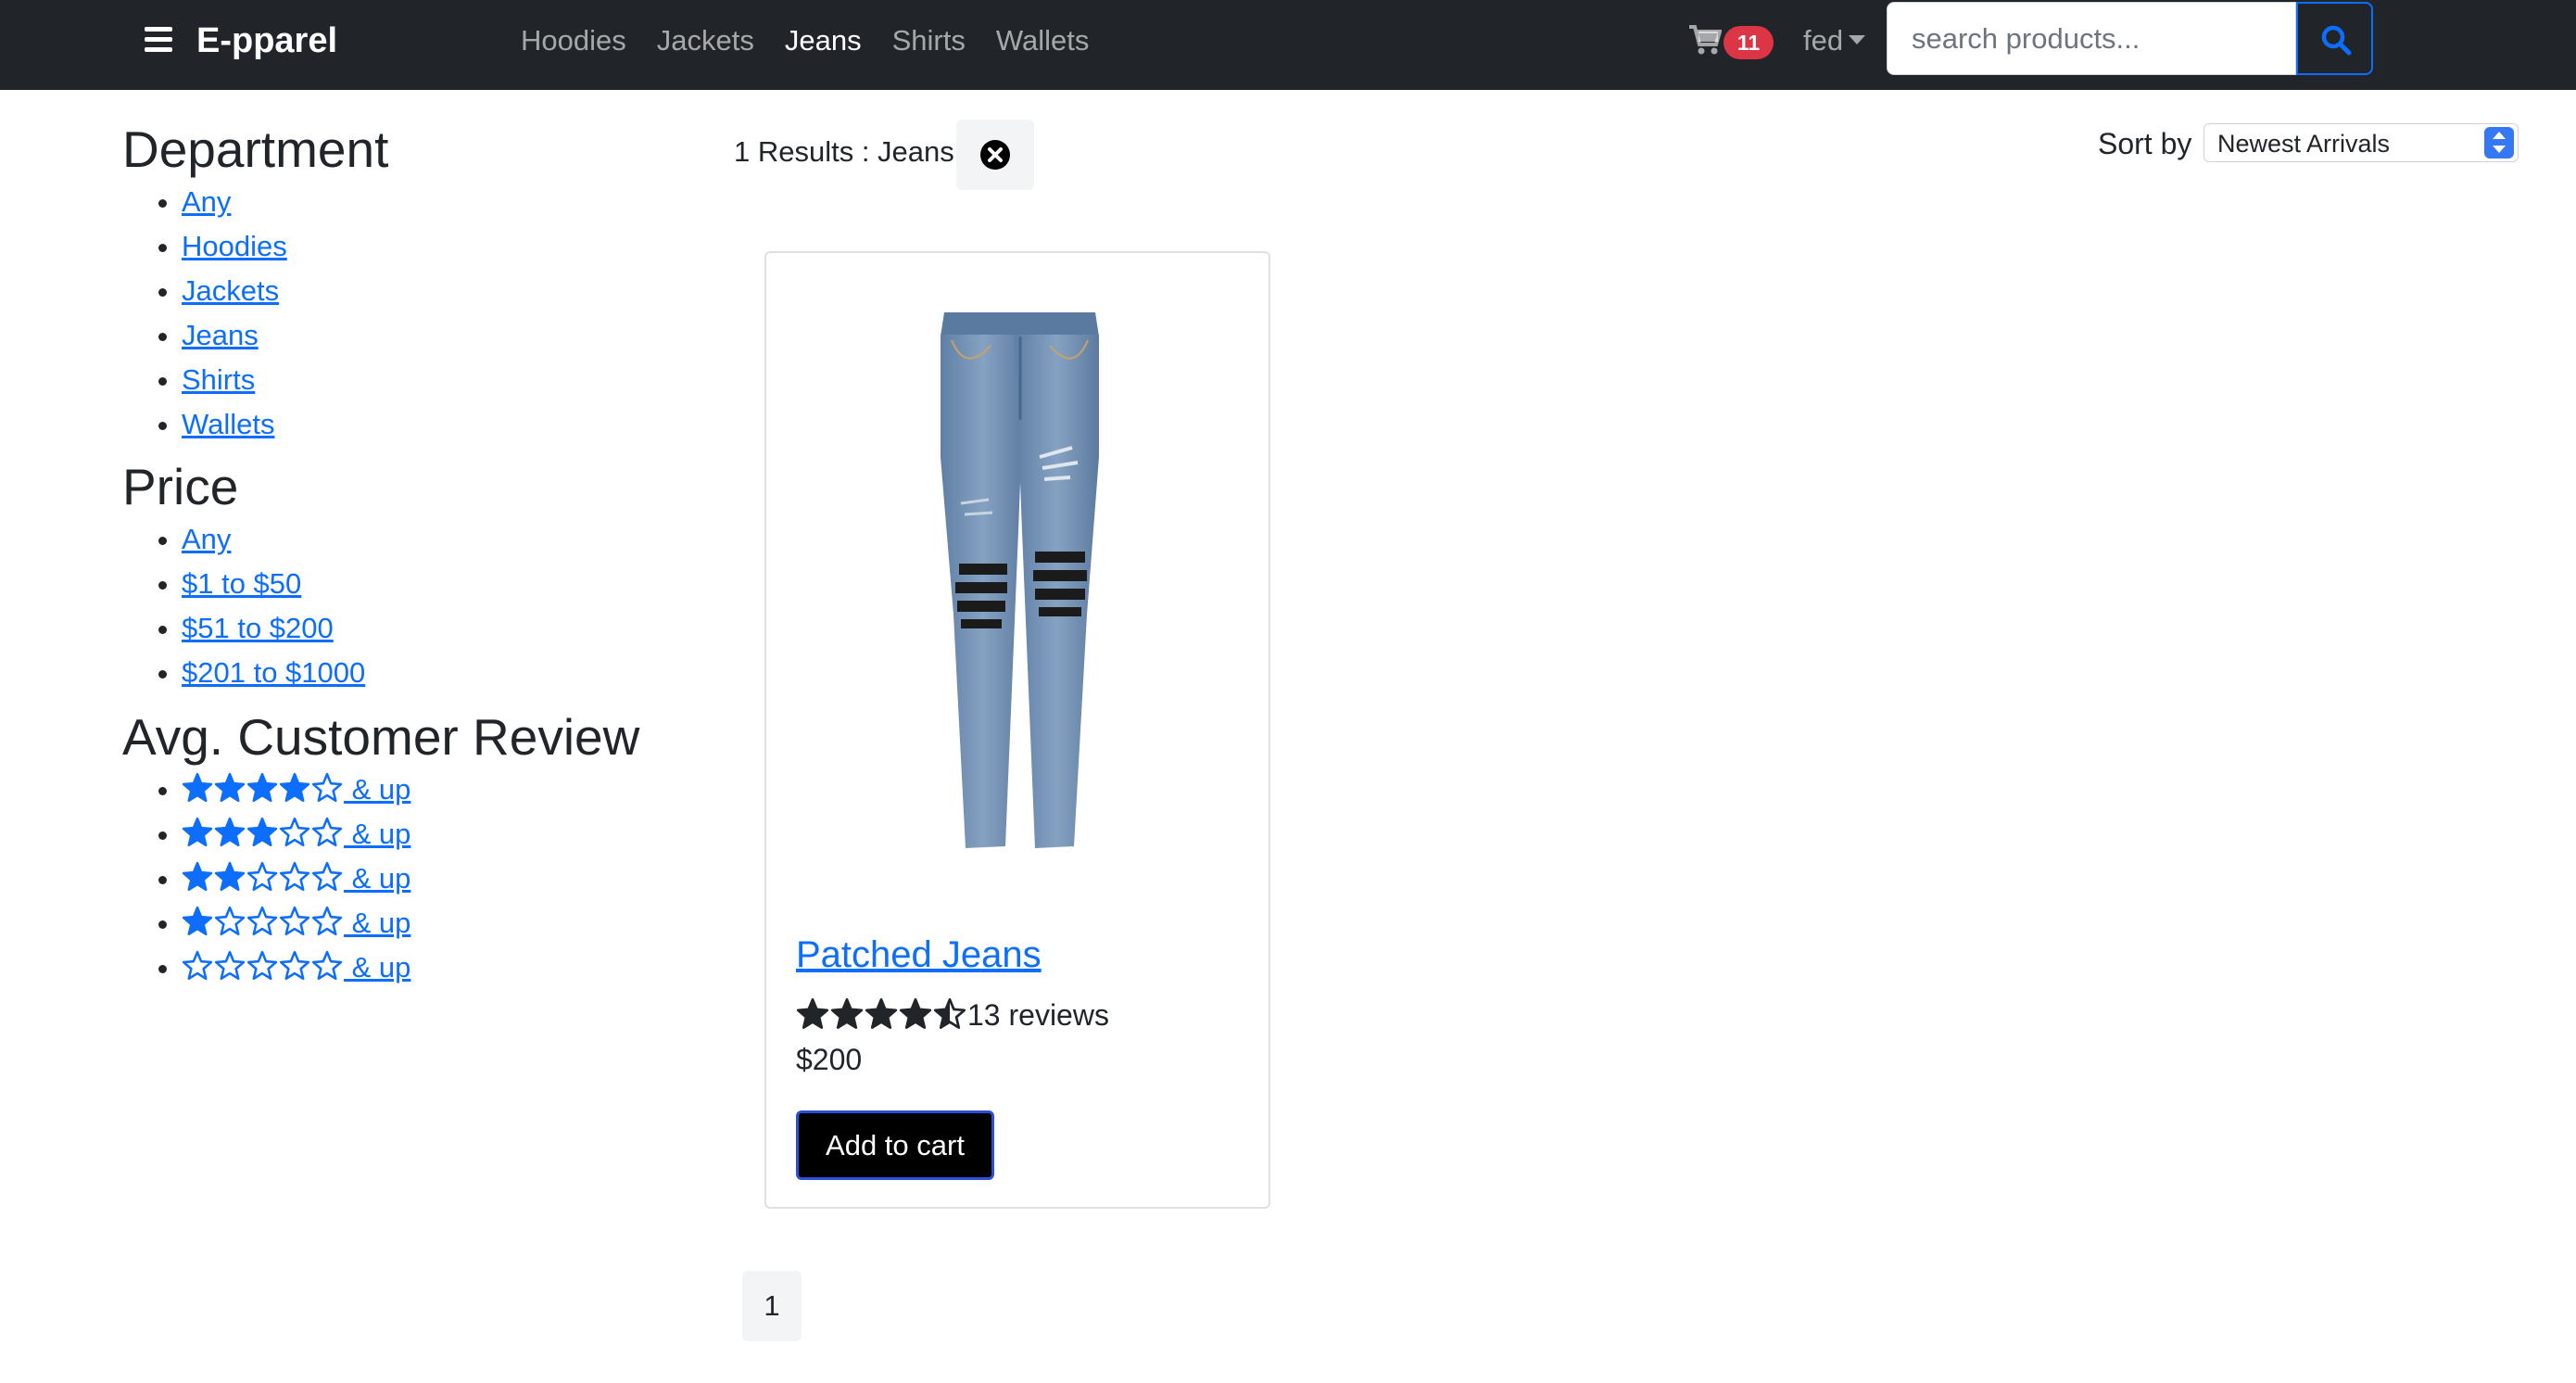  I want to click on list-item: Shirts, so click(439, 380).